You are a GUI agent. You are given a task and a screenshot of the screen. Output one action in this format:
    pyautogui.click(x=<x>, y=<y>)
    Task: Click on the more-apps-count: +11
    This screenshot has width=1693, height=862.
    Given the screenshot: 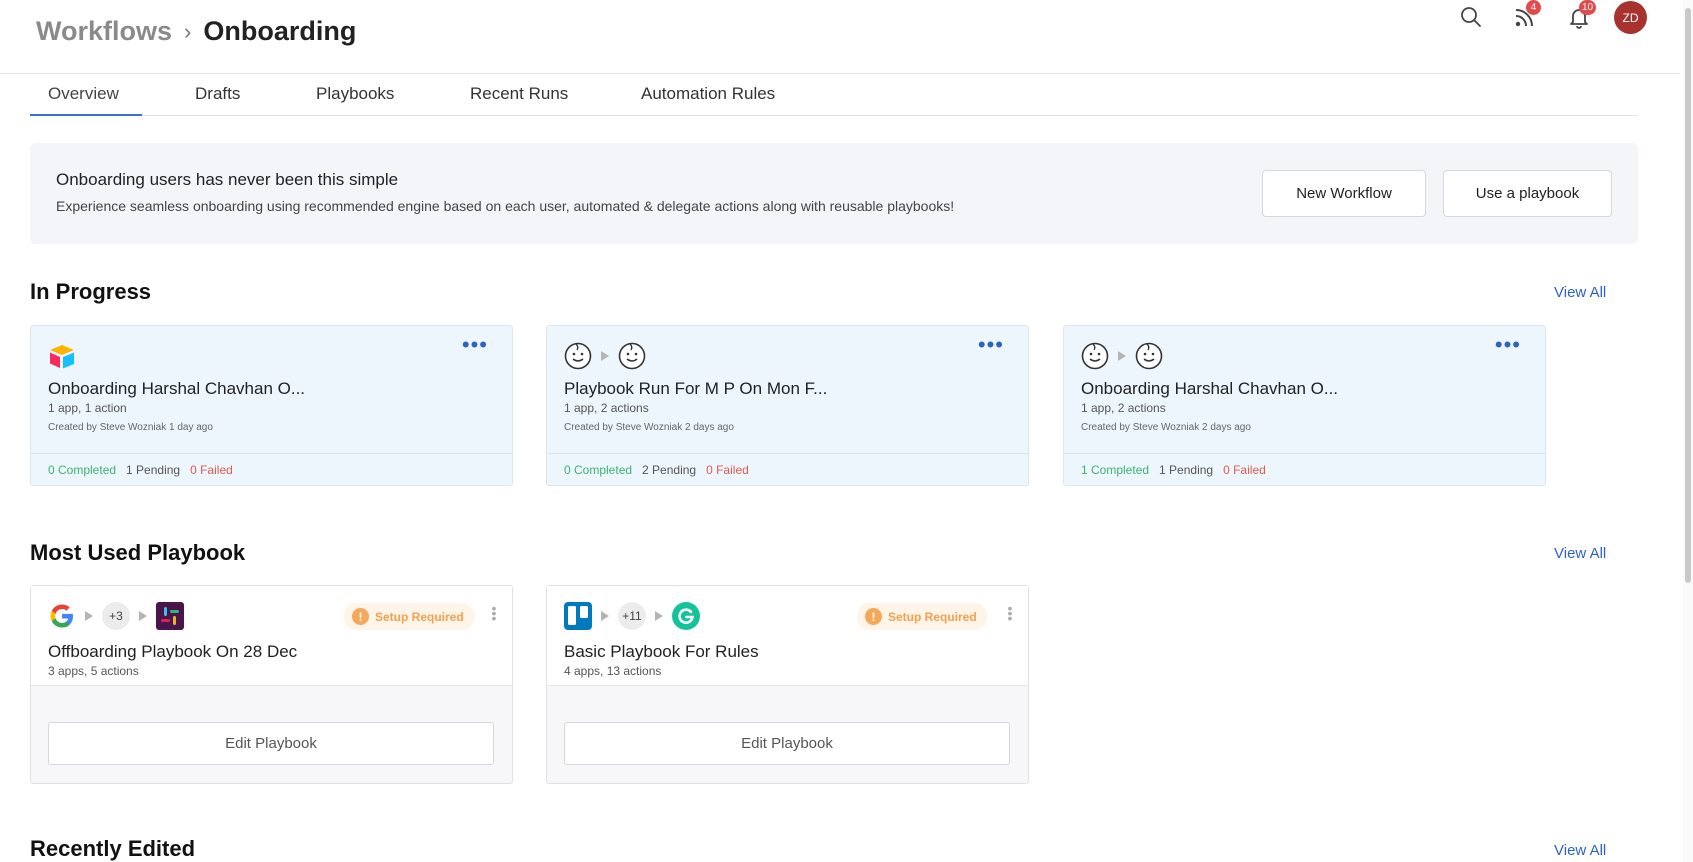 What is the action you would take?
    pyautogui.click(x=632, y=616)
    